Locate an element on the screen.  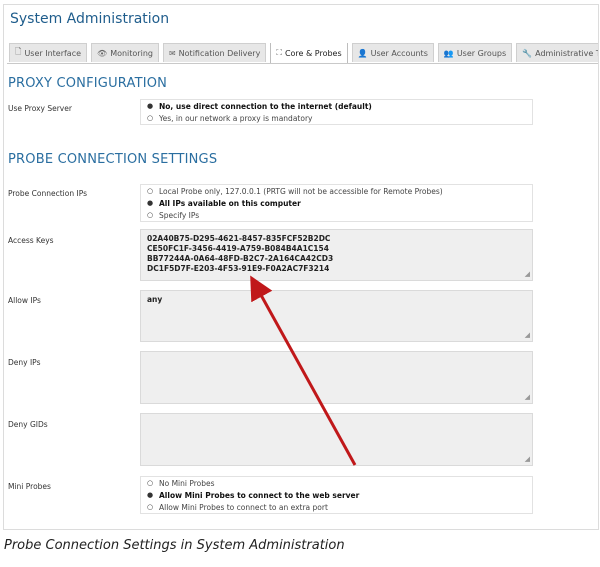
wrench-icon: 🔧 is located at coordinates (527, 53).